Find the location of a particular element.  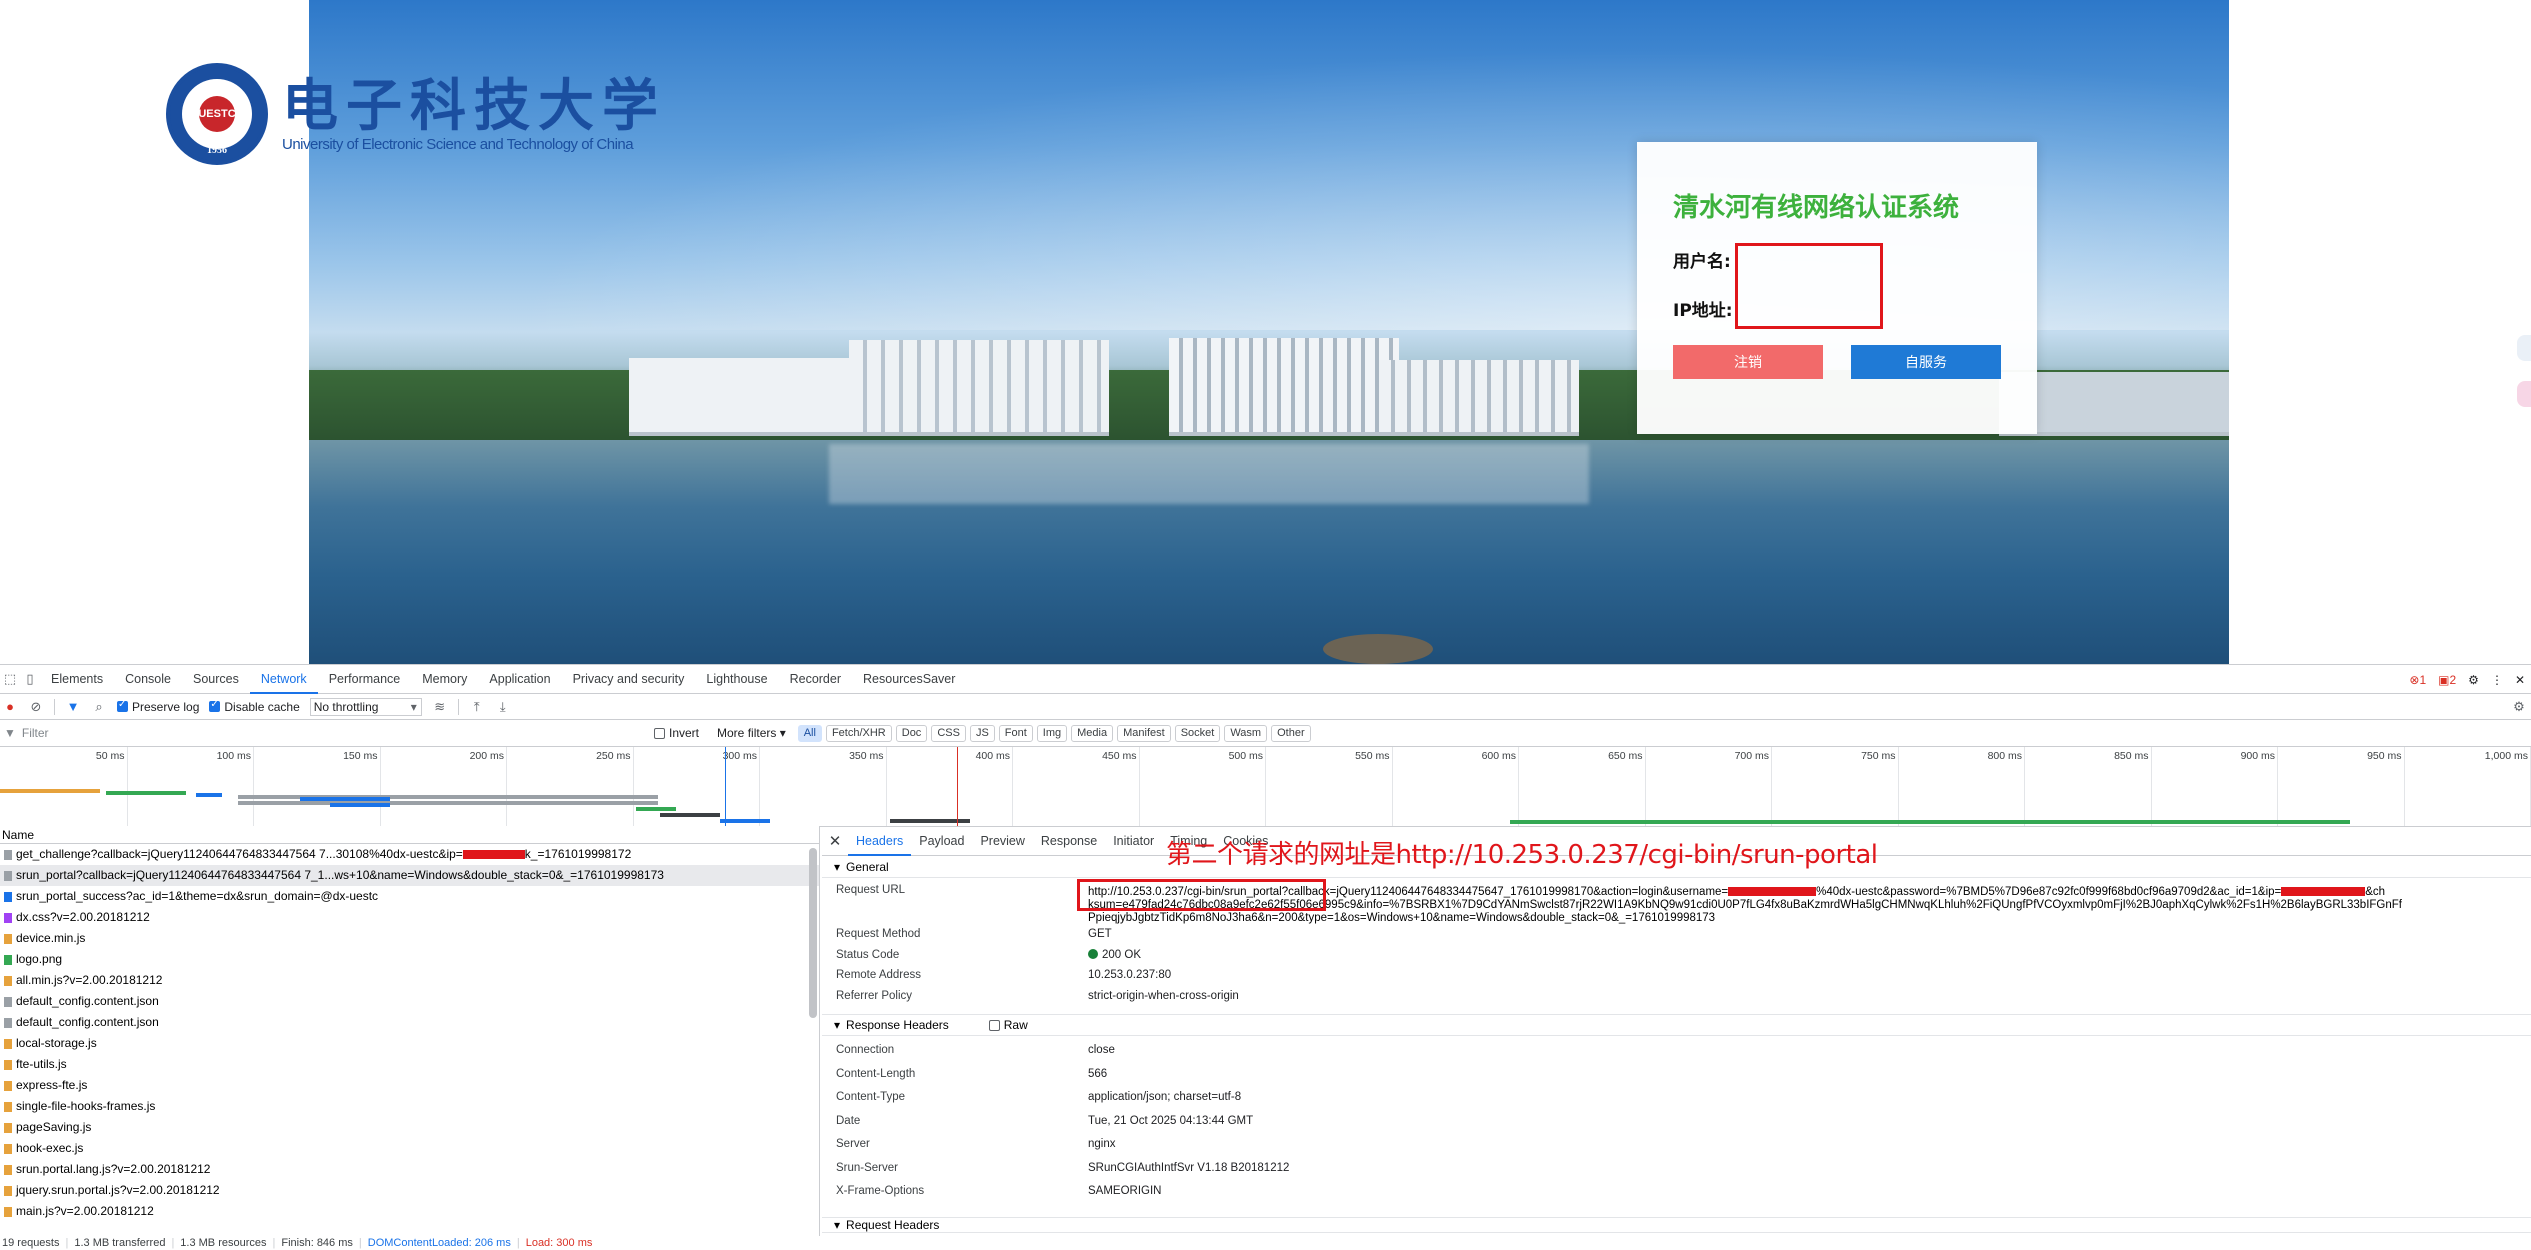

devtools-tab-lighthouse: Lighthouse is located at coordinates (736, 679).